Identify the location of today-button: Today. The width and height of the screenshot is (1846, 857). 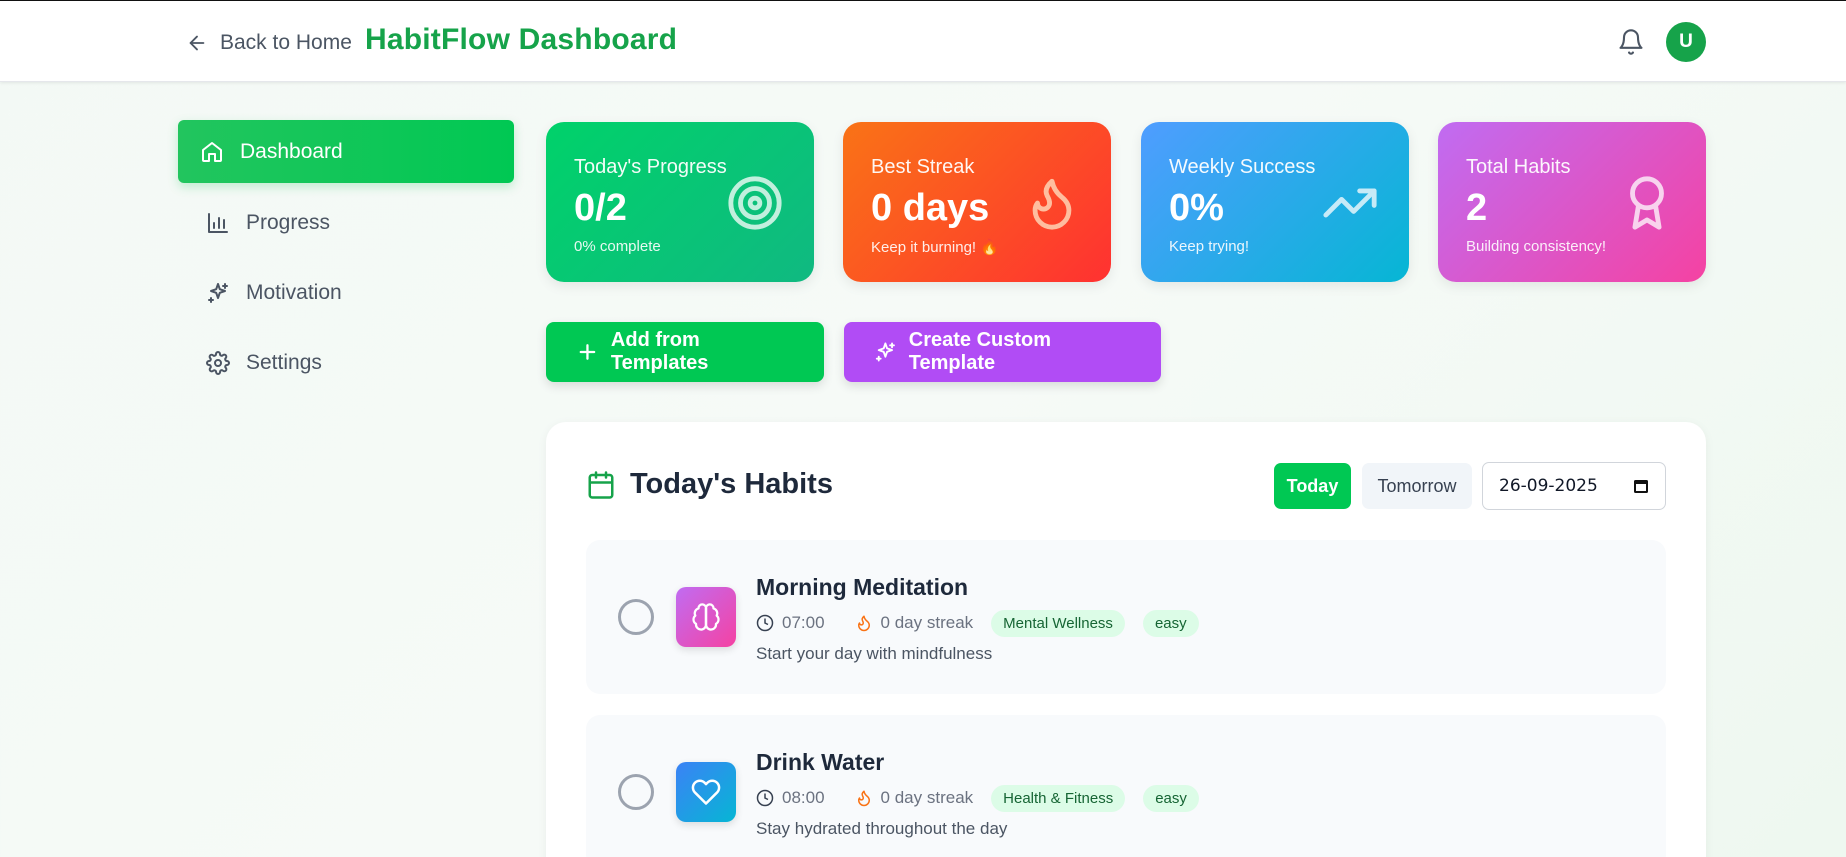
(1312, 486).